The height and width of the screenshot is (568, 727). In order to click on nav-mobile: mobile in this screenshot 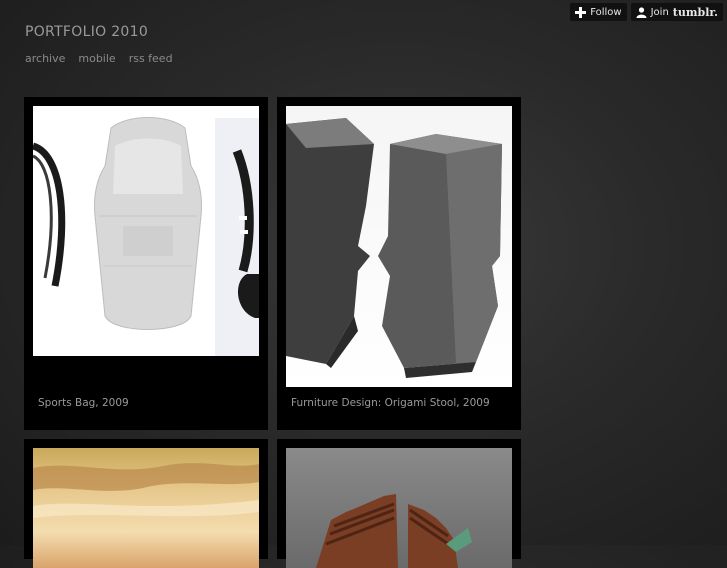, I will do `click(96, 58)`.